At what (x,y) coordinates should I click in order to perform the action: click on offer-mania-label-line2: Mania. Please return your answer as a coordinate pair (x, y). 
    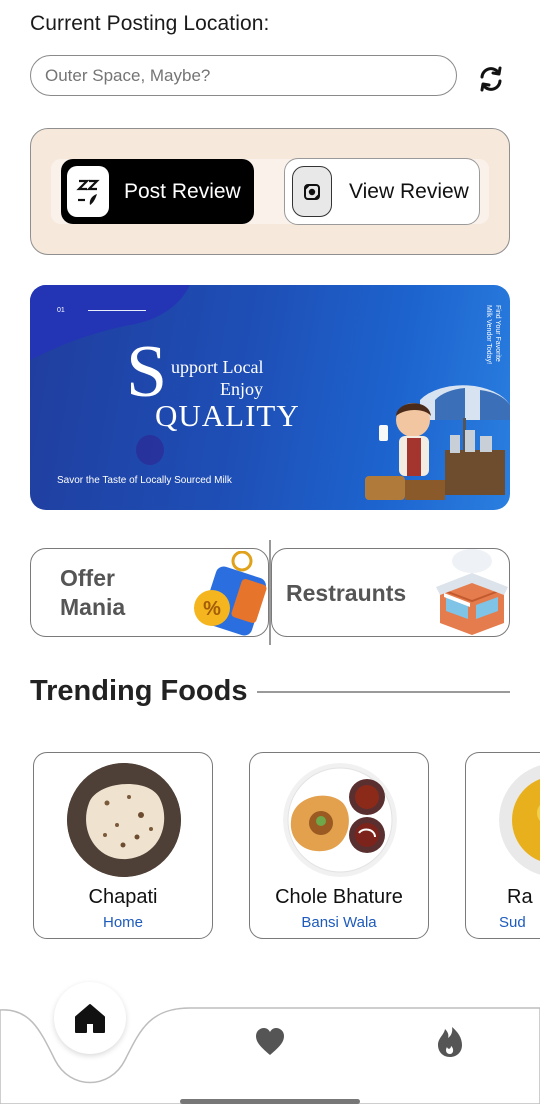
    Looking at the image, I should click on (93, 607).